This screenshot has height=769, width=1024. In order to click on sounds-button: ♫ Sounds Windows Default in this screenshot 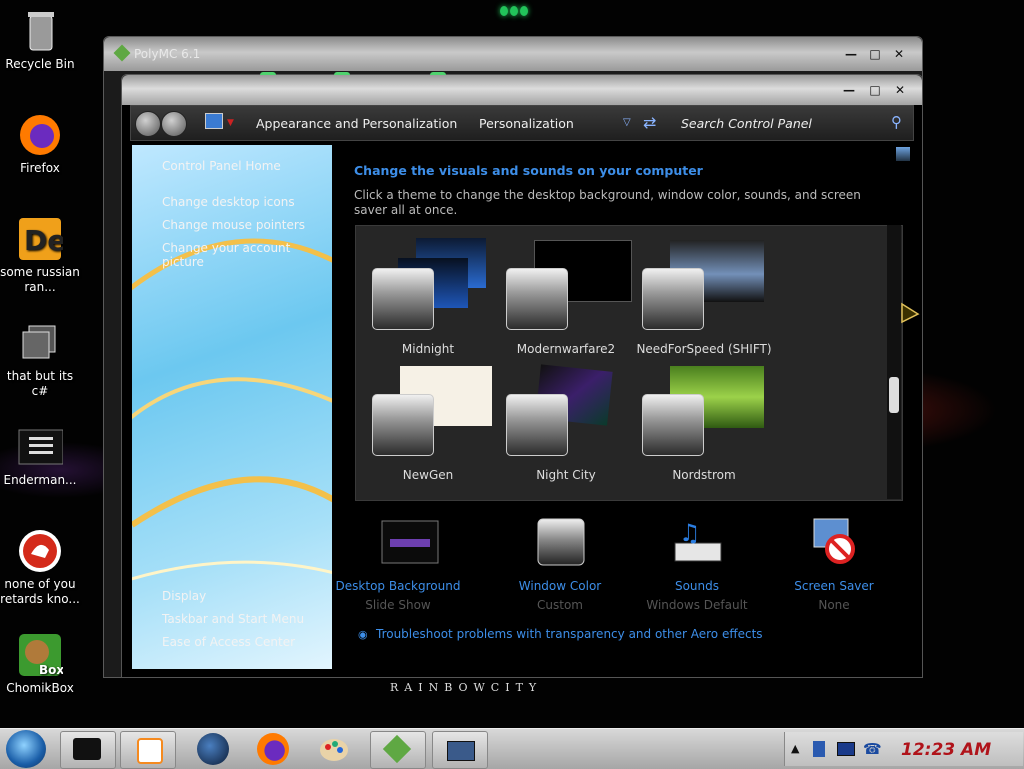, I will do `click(697, 564)`.